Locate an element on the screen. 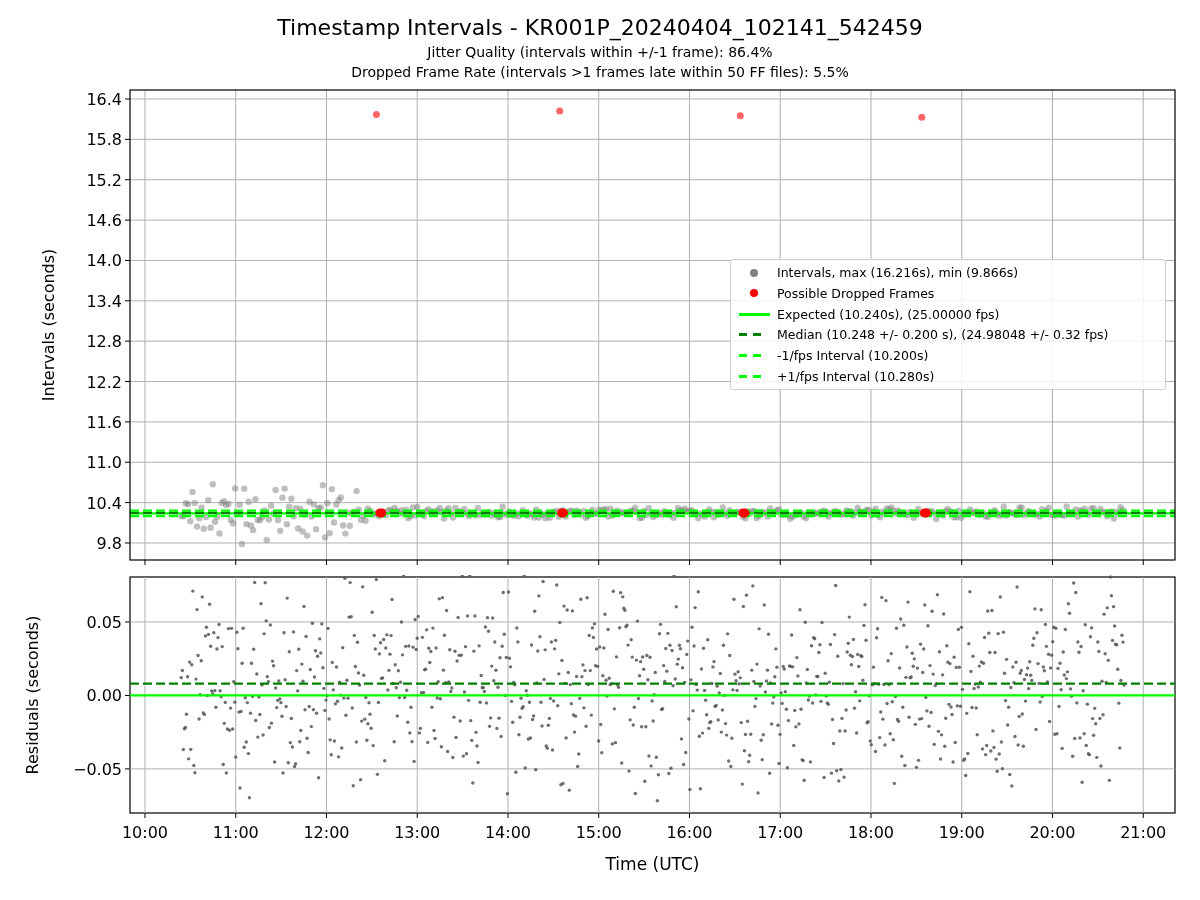 This screenshot has height=900, width=1200. chart-subtitle: Dropped Frame Rate (intervals >1 frames late within 50 FF files): 5.5% is located at coordinates (600, 72).